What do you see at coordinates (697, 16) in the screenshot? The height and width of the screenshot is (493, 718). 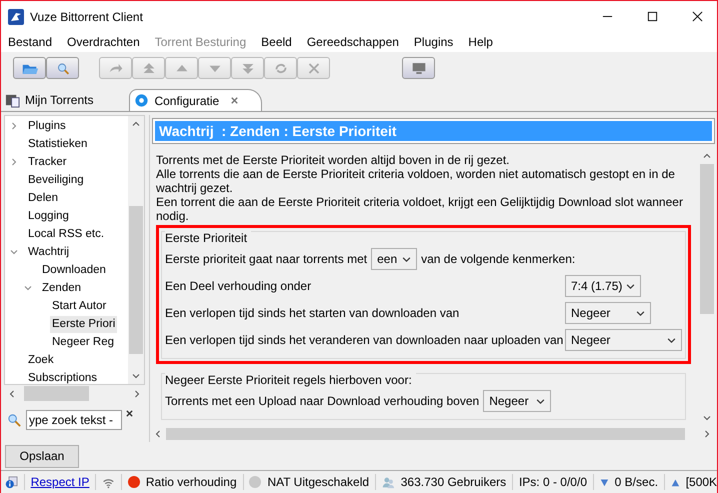 I see `close-icon` at bounding box center [697, 16].